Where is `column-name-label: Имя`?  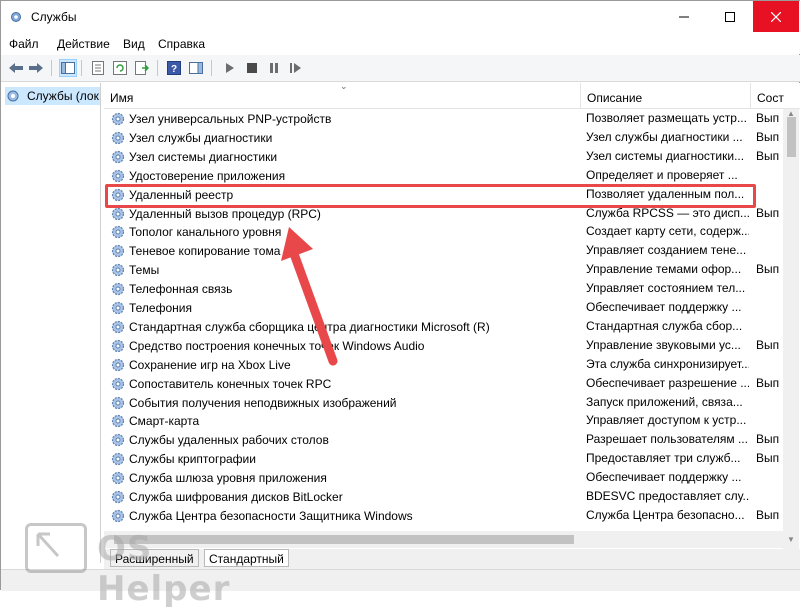 column-name-label: Имя is located at coordinates (122, 98).